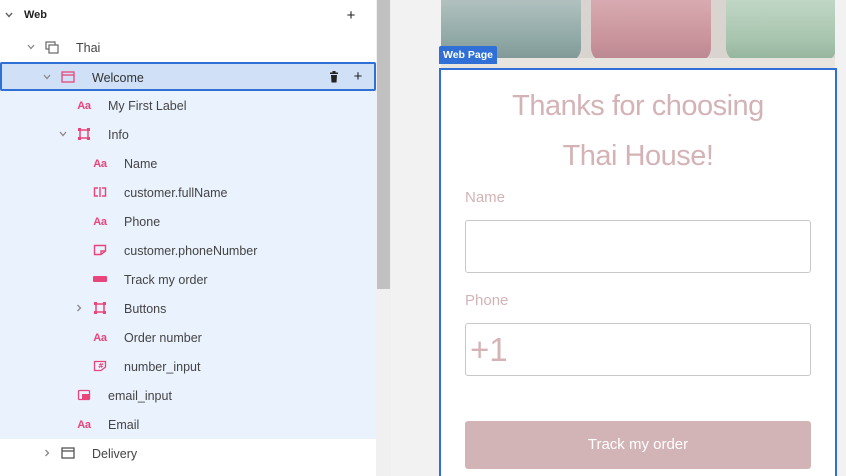 This screenshot has height=476, width=846. What do you see at coordinates (141, 164) in the screenshot?
I see `tree-item-label: Name` at bounding box center [141, 164].